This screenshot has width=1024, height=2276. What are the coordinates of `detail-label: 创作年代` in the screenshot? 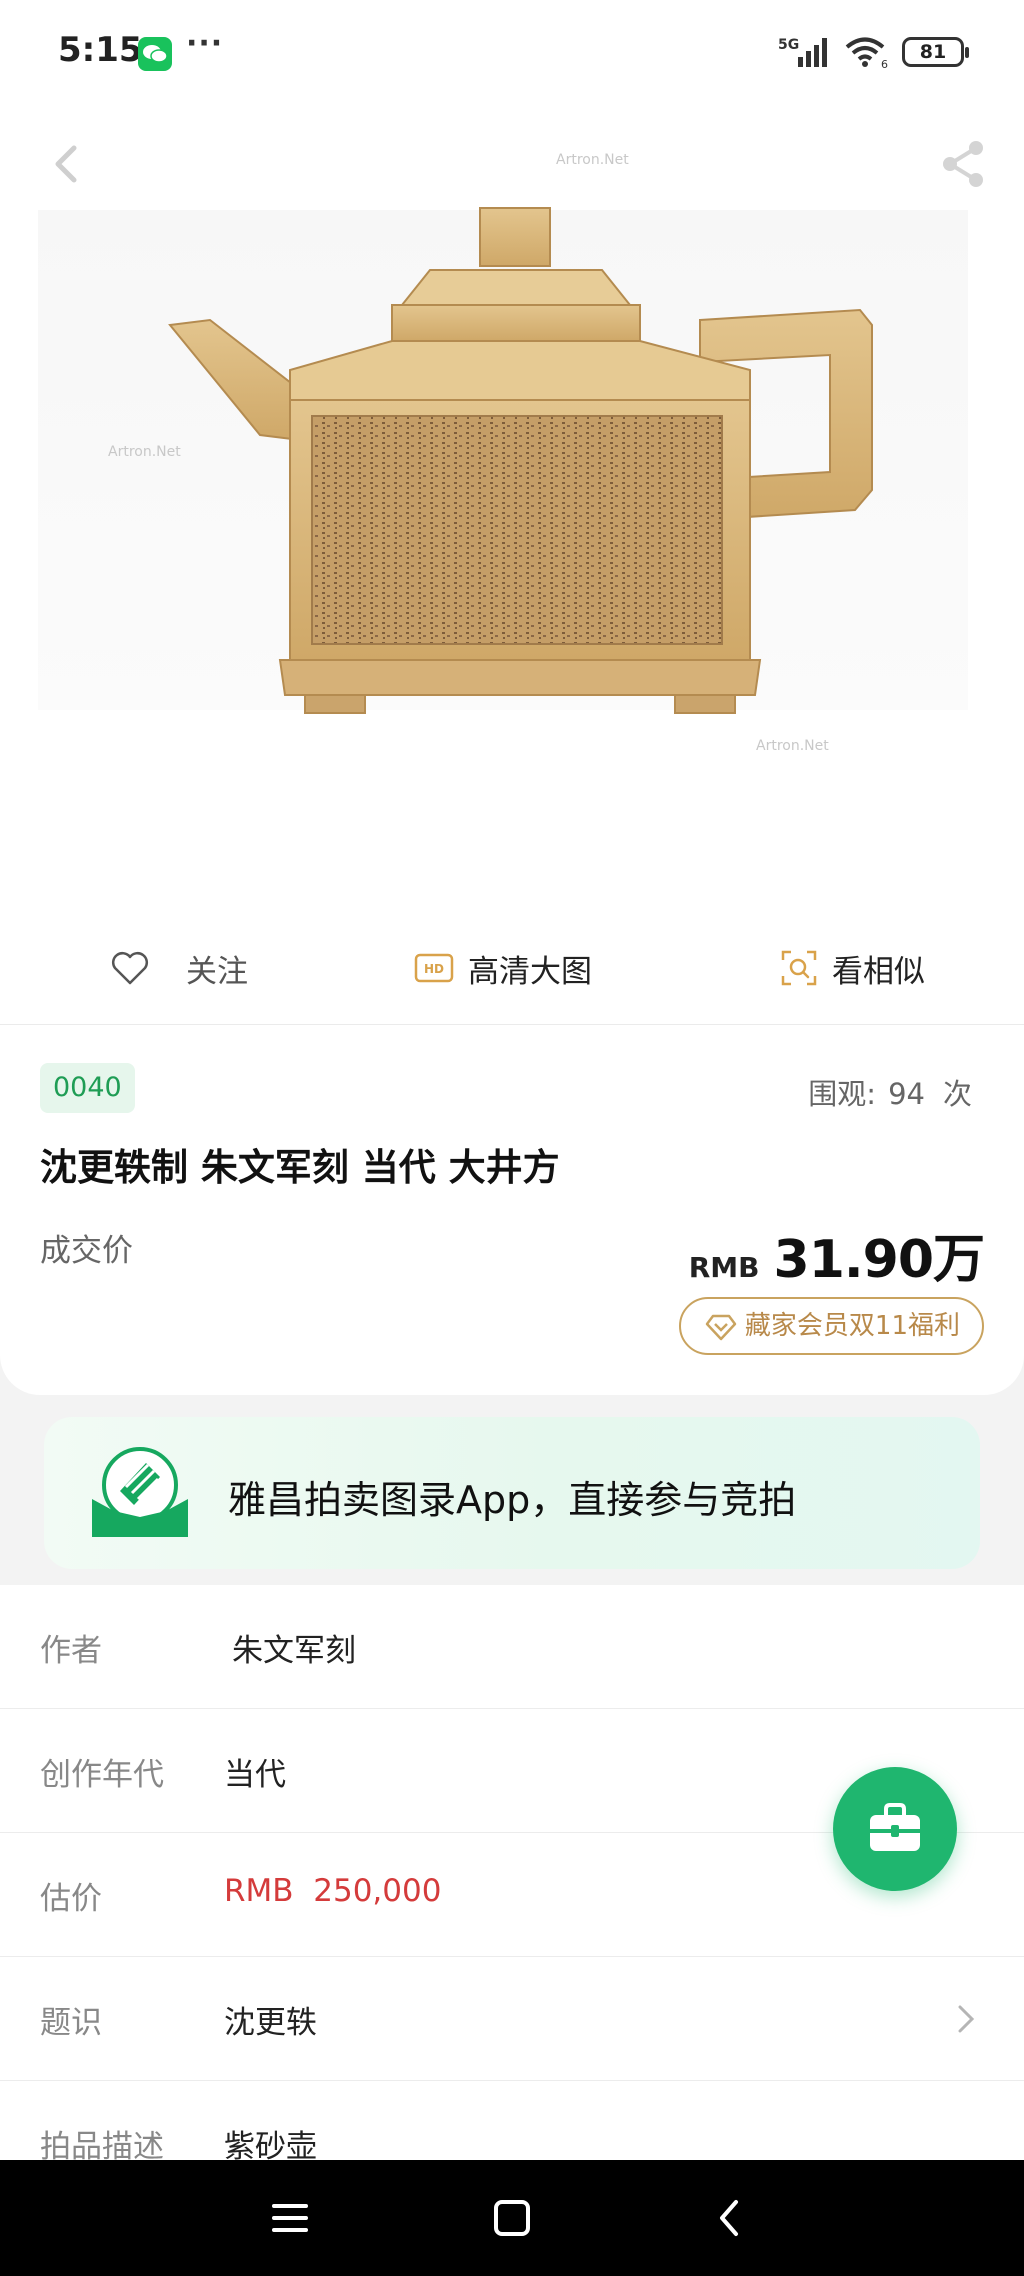 It's located at (102, 1775).